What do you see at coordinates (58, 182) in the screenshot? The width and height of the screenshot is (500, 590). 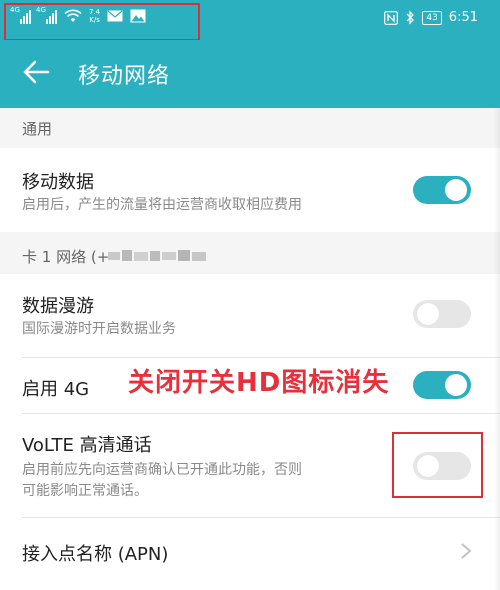 I see `setting-title: 移动数据` at bounding box center [58, 182].